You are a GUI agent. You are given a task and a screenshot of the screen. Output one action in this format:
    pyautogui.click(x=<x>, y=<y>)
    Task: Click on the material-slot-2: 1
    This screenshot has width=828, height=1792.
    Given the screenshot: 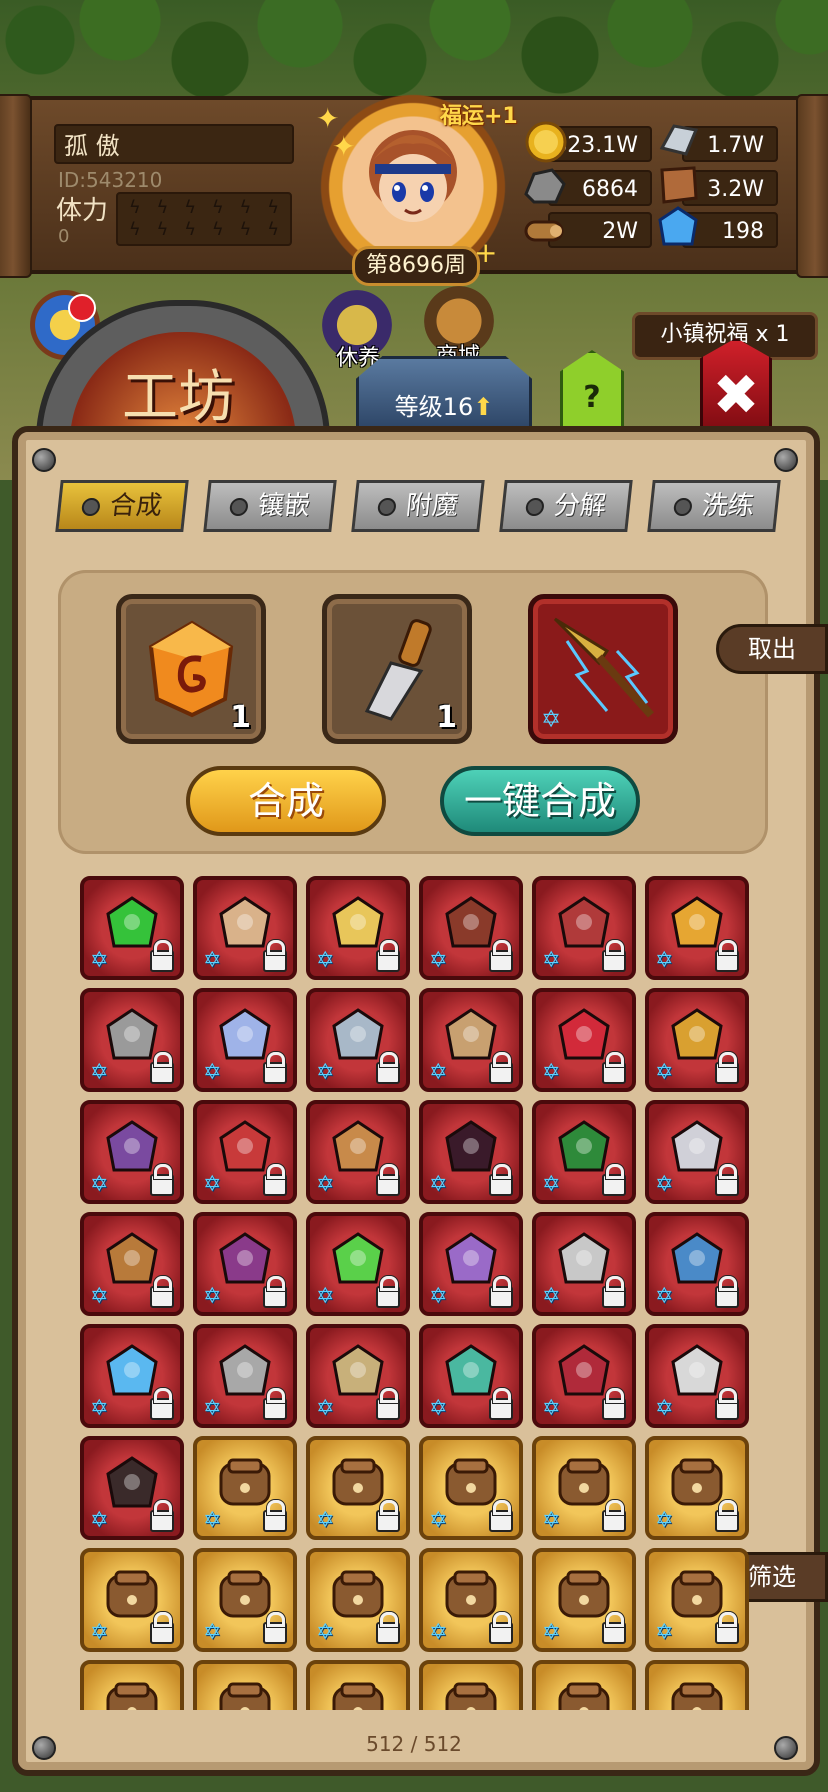 What is the action you would take?
    pyautogui.click(x=397, y=669)
    